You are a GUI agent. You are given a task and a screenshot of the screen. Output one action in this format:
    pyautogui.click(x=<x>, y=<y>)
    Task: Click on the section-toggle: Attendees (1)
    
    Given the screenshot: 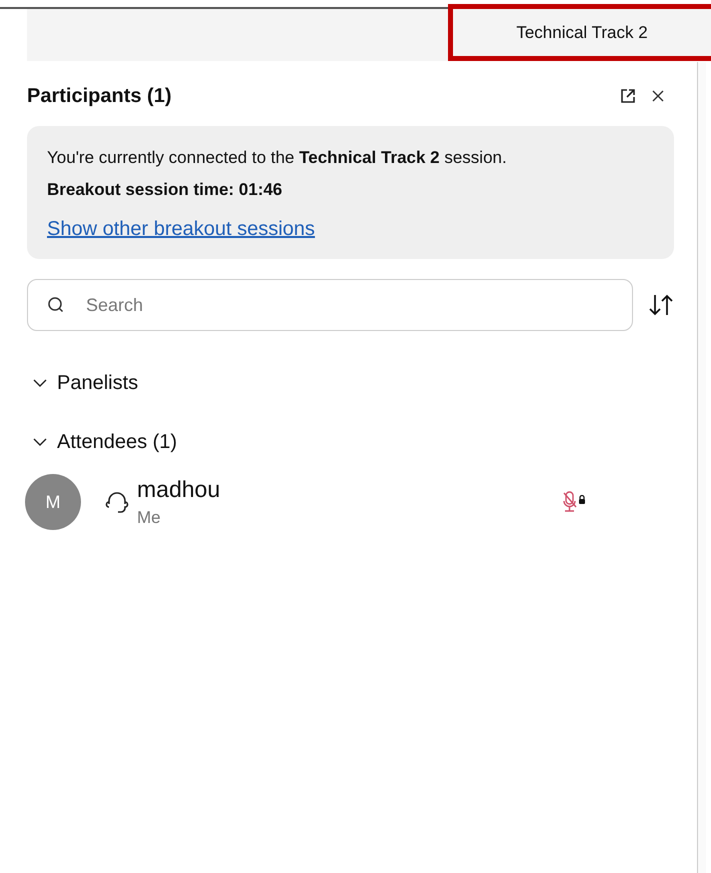 What is the action you would take?
    pyautogui.click(x=105, y=442)
    